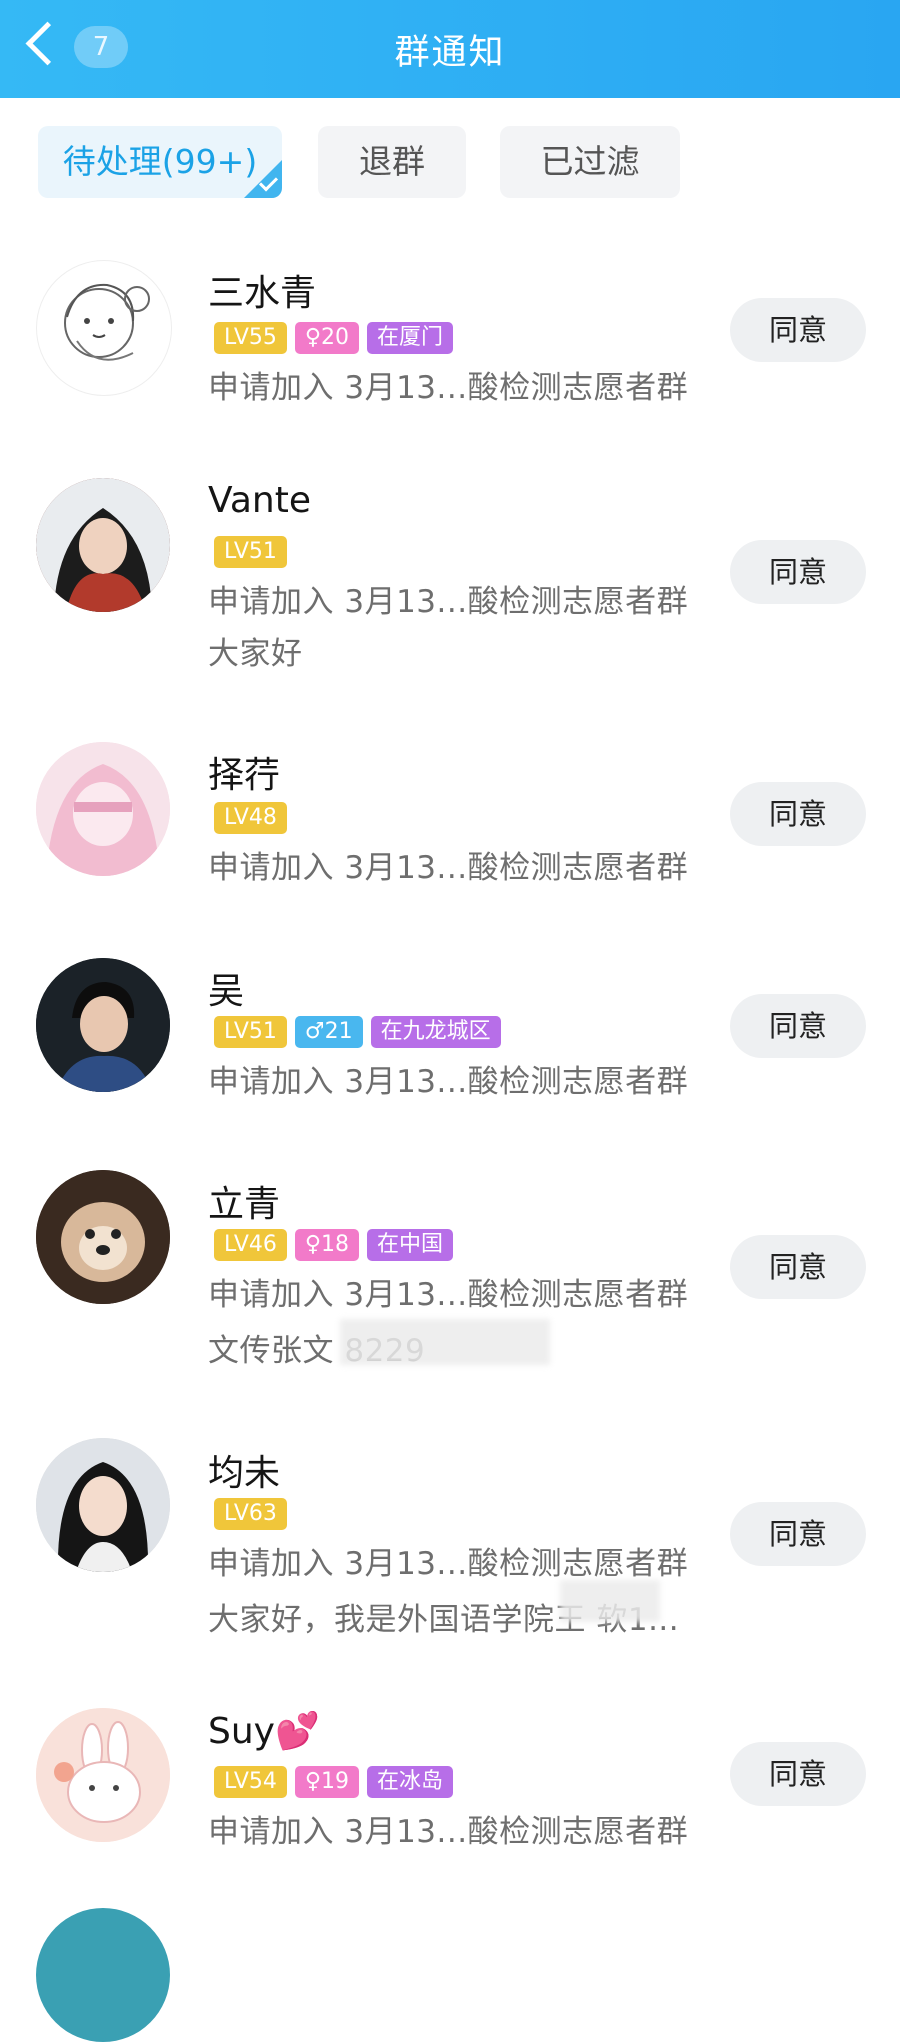 The width and height of the screenshot is (900, 2042). Describe the element at coordinates (250, 1514) in the screenshot. I see `level-tag: LV63` at that location.